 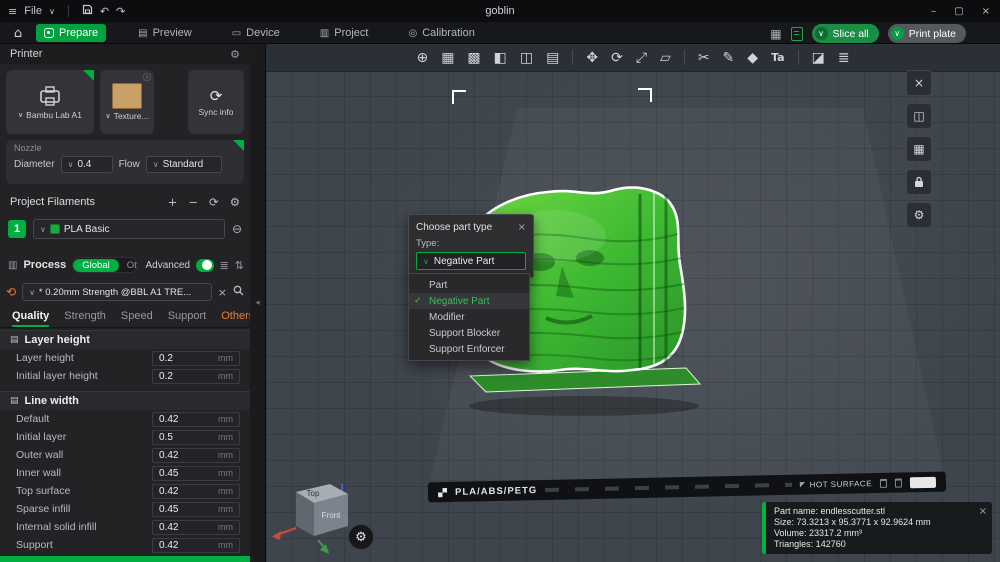 What do you see at coordinates (129, 229) in the screenshot?
I see `filament-select: ∨ PLA Basic` at bounding box center [129, 229].